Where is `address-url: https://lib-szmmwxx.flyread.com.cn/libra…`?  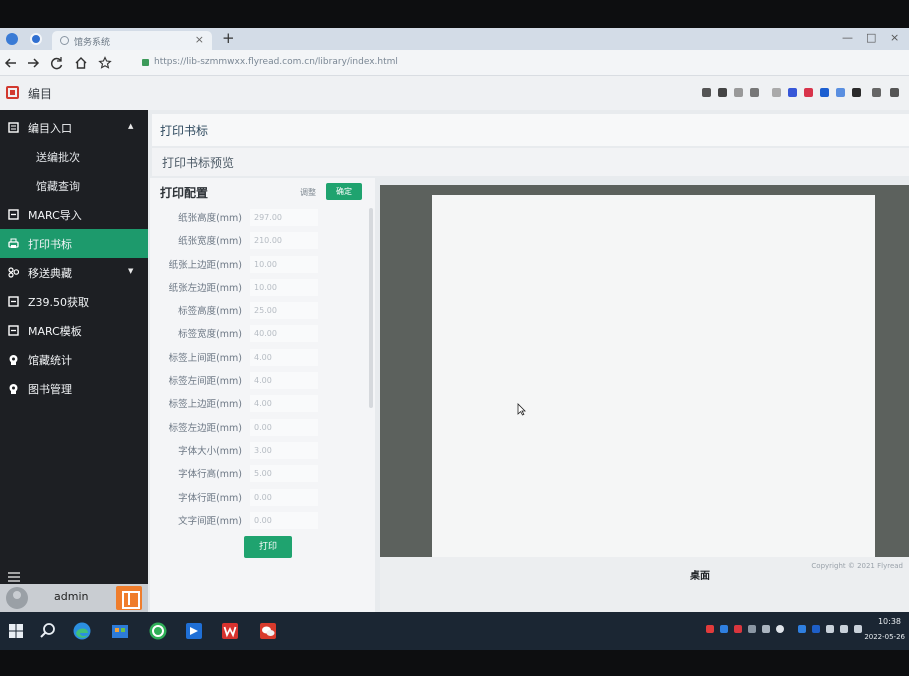
address-url: https://lib-szmmwxx.flyread.com.cn/libra… is located at coordinates (276, 62).